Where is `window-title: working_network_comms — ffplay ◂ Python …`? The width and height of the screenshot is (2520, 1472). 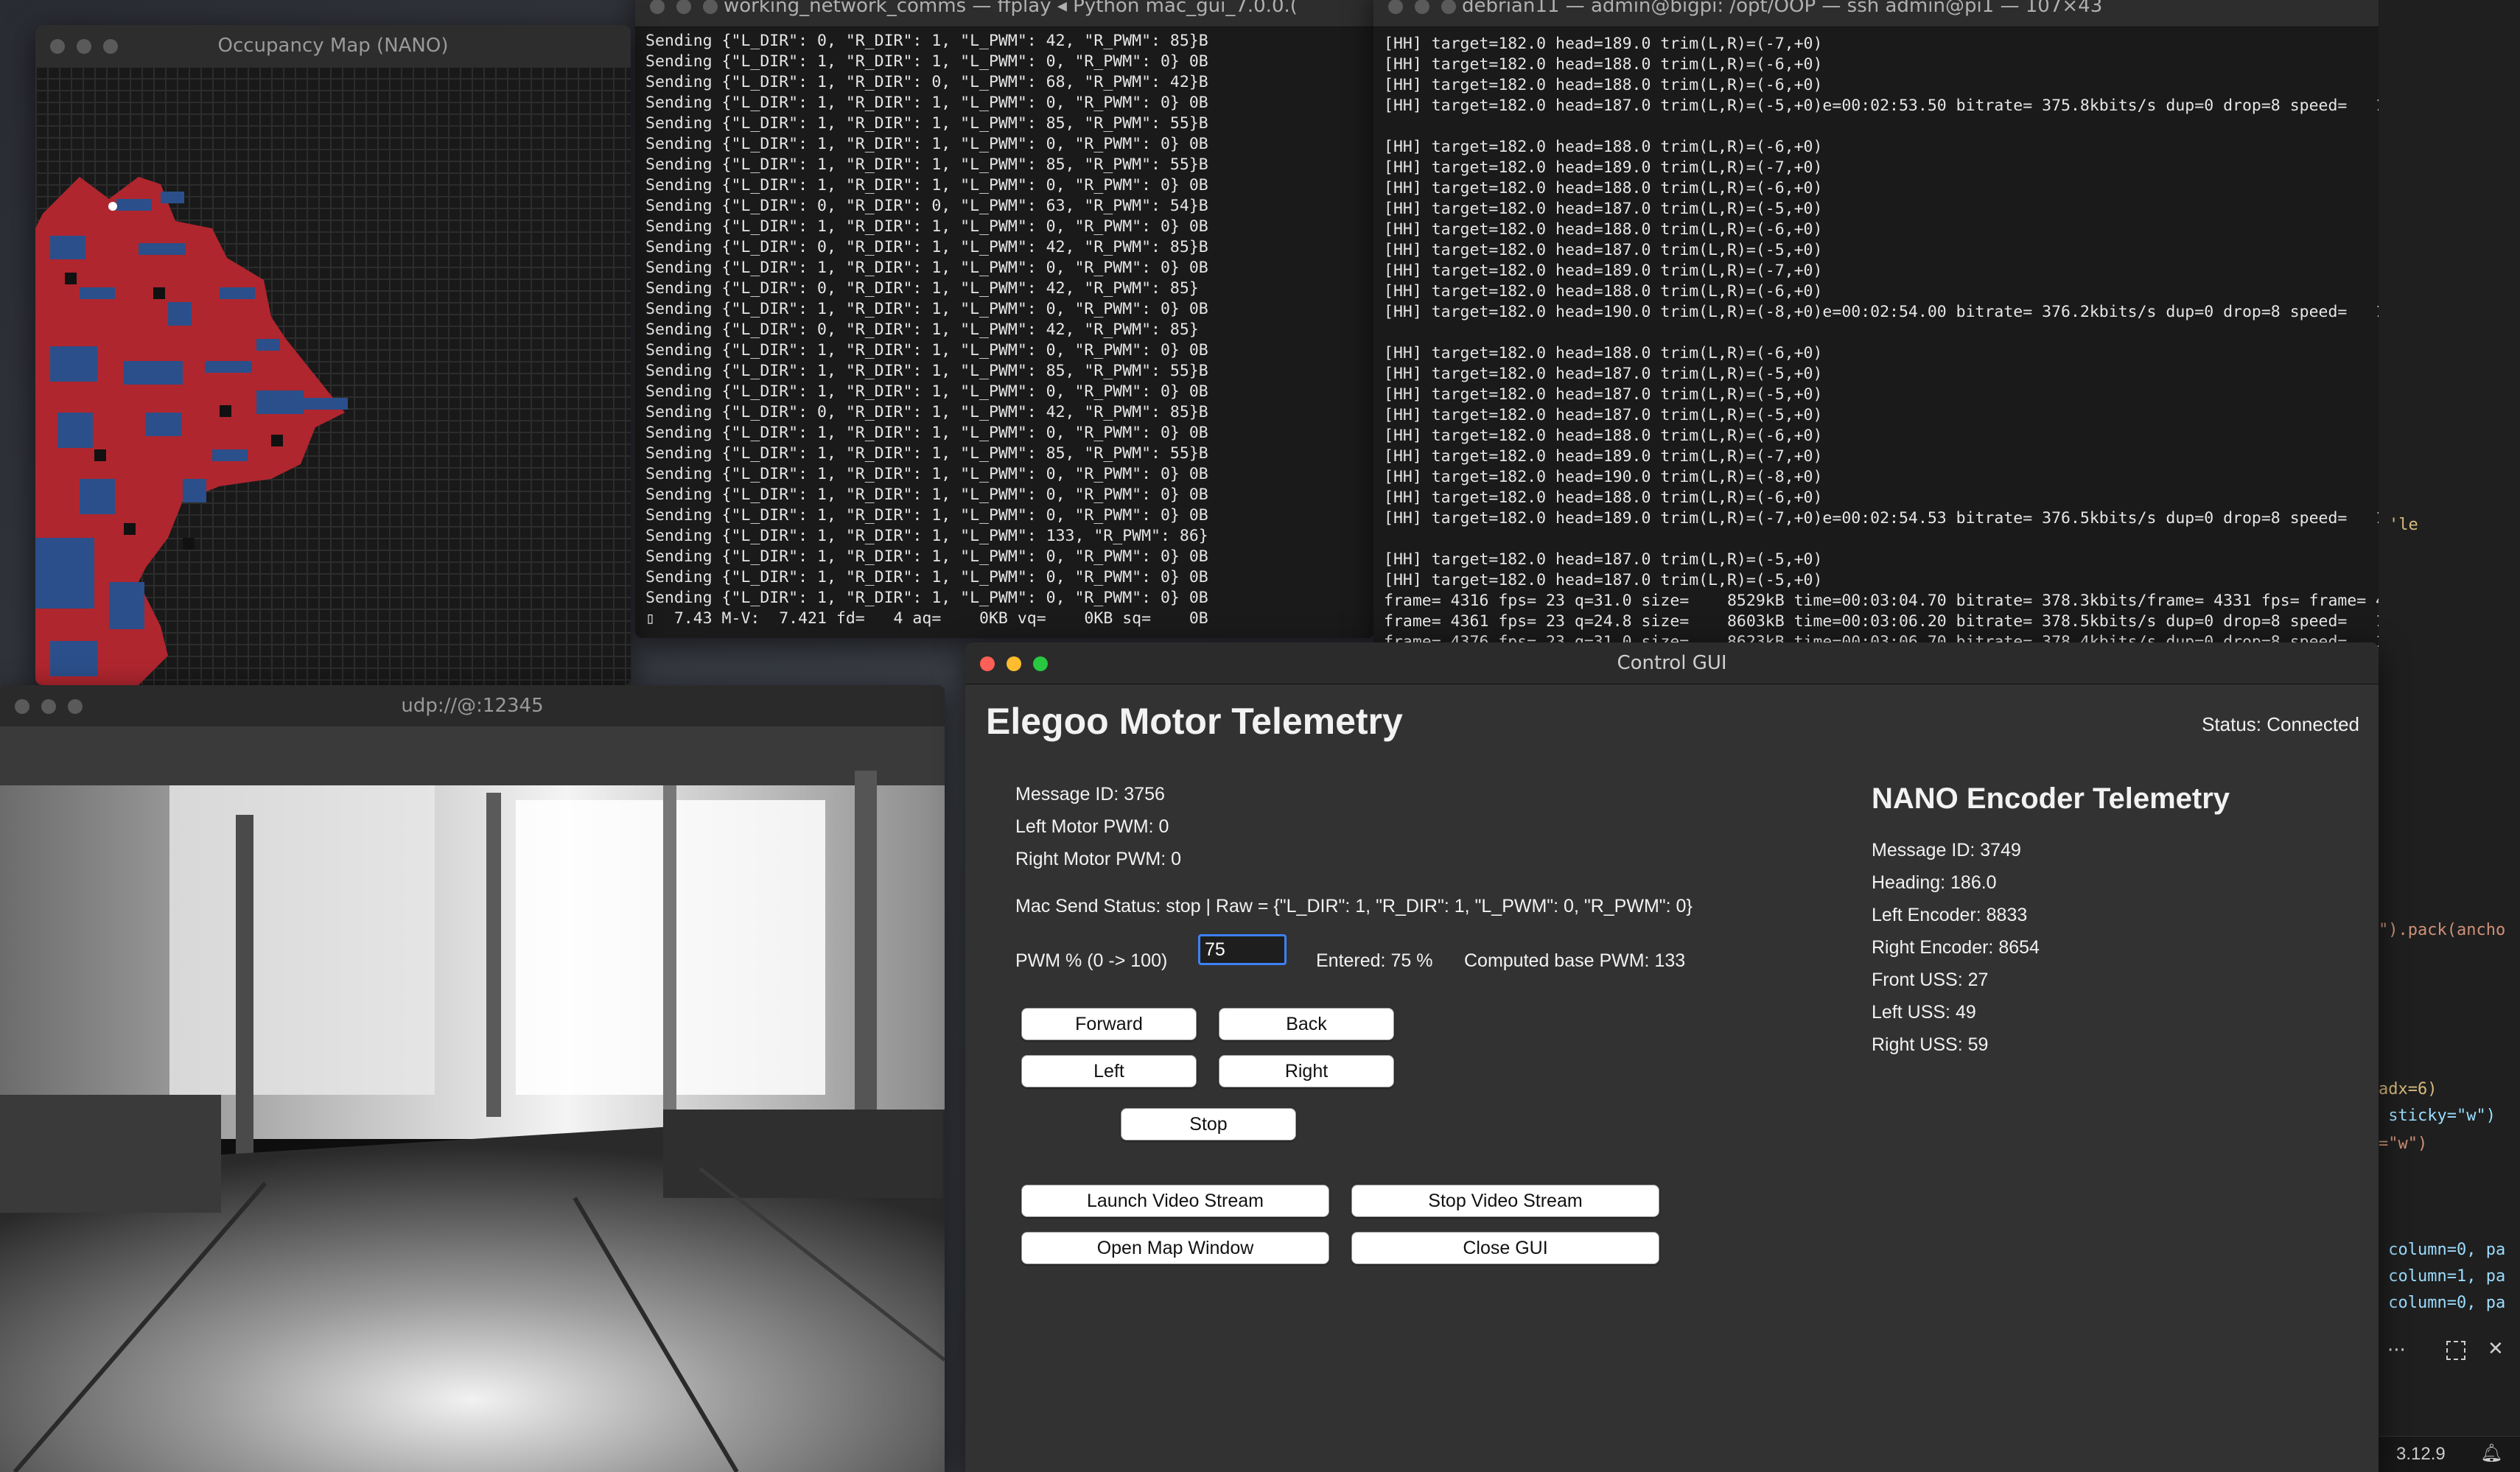 window-title: working_network_comms — ffplay ◂ Python … is located at coordinates (1011, 8).